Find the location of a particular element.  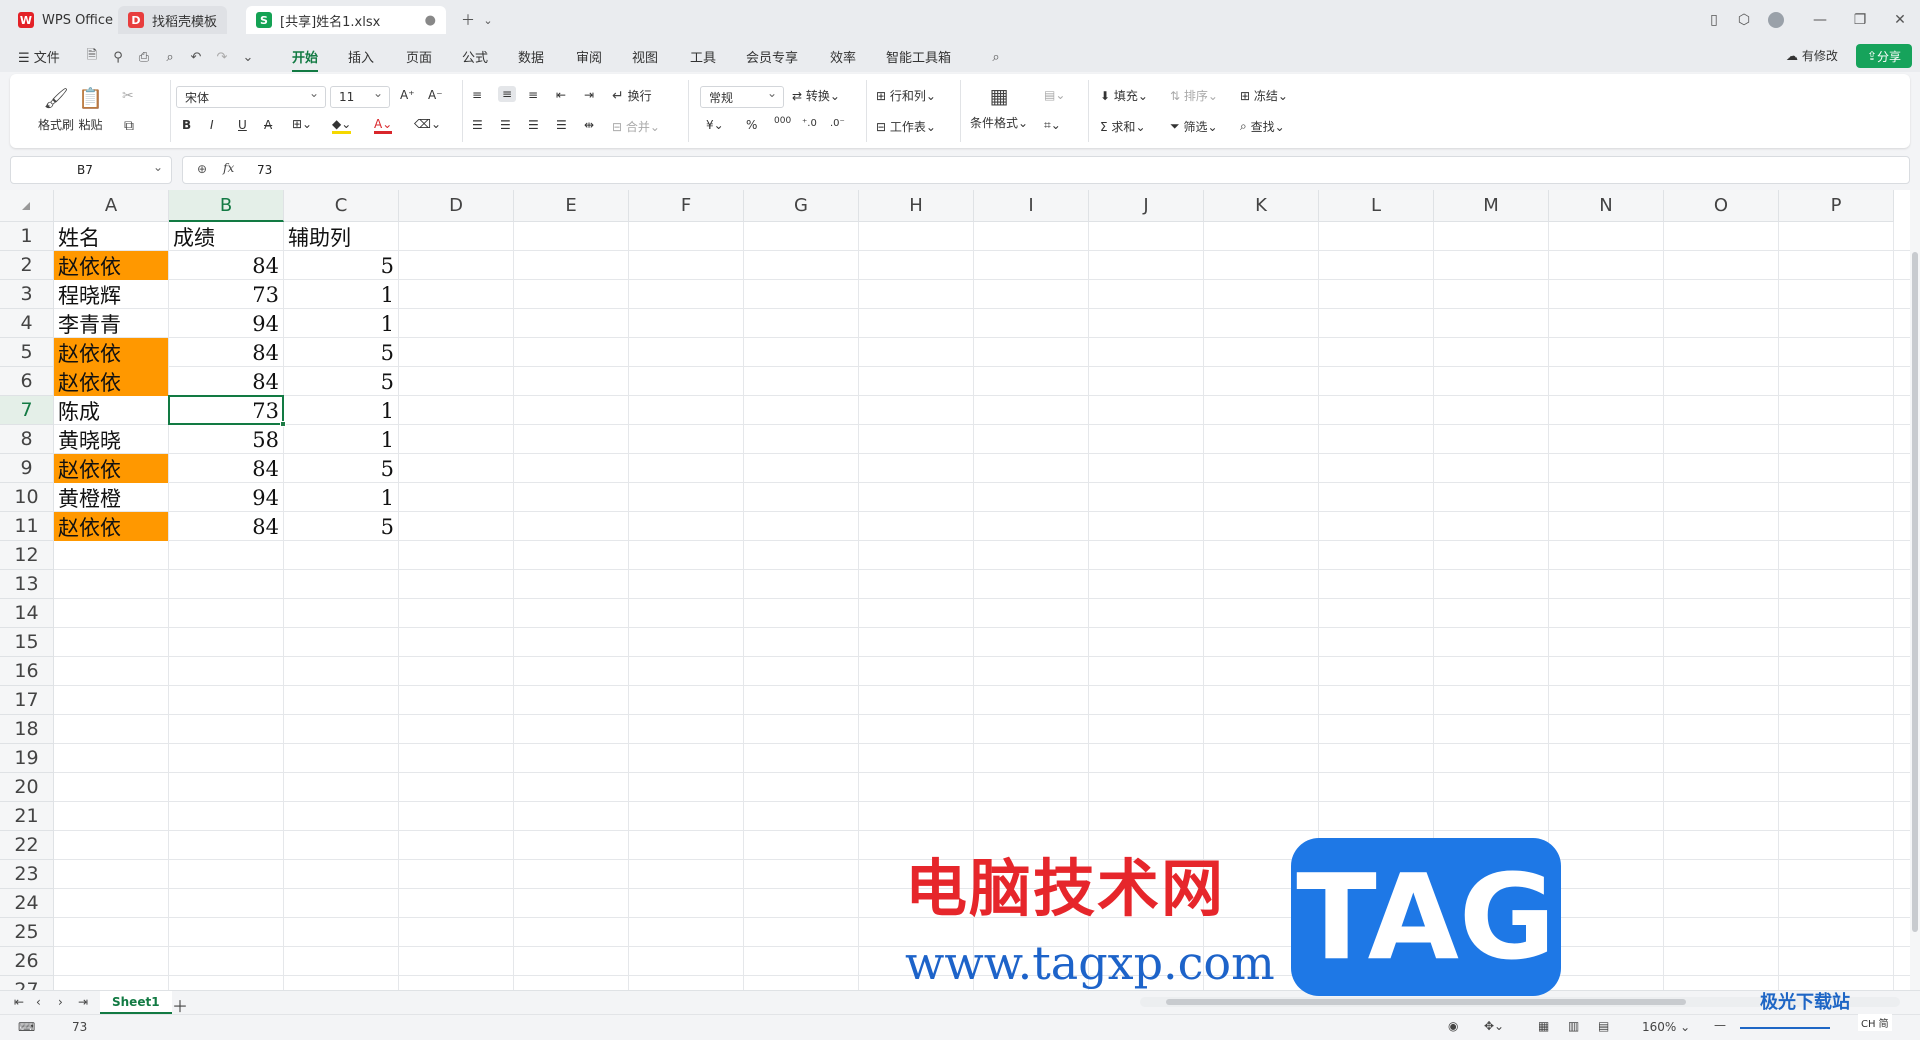

decrease-indent-icon: ⇤ is located at coordinates (561, 95).